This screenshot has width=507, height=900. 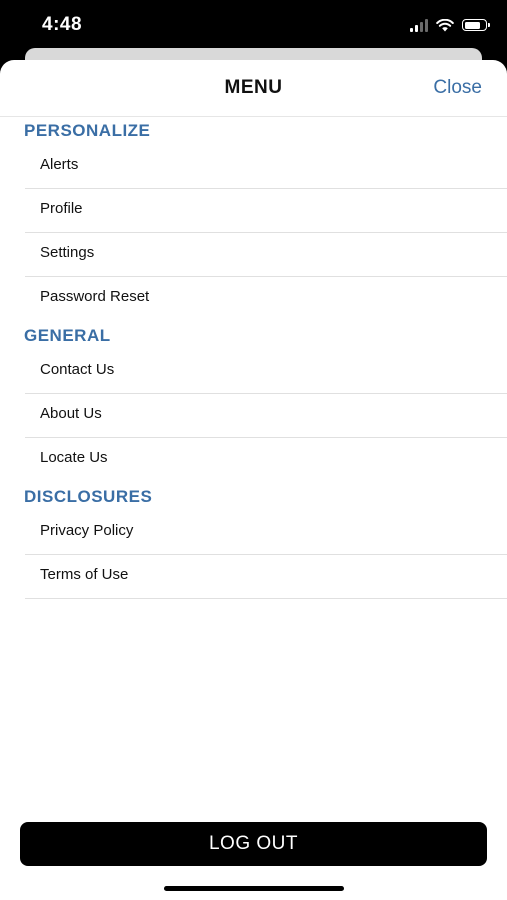 I want to click on wifi-icon, so click(x=445, y=24).